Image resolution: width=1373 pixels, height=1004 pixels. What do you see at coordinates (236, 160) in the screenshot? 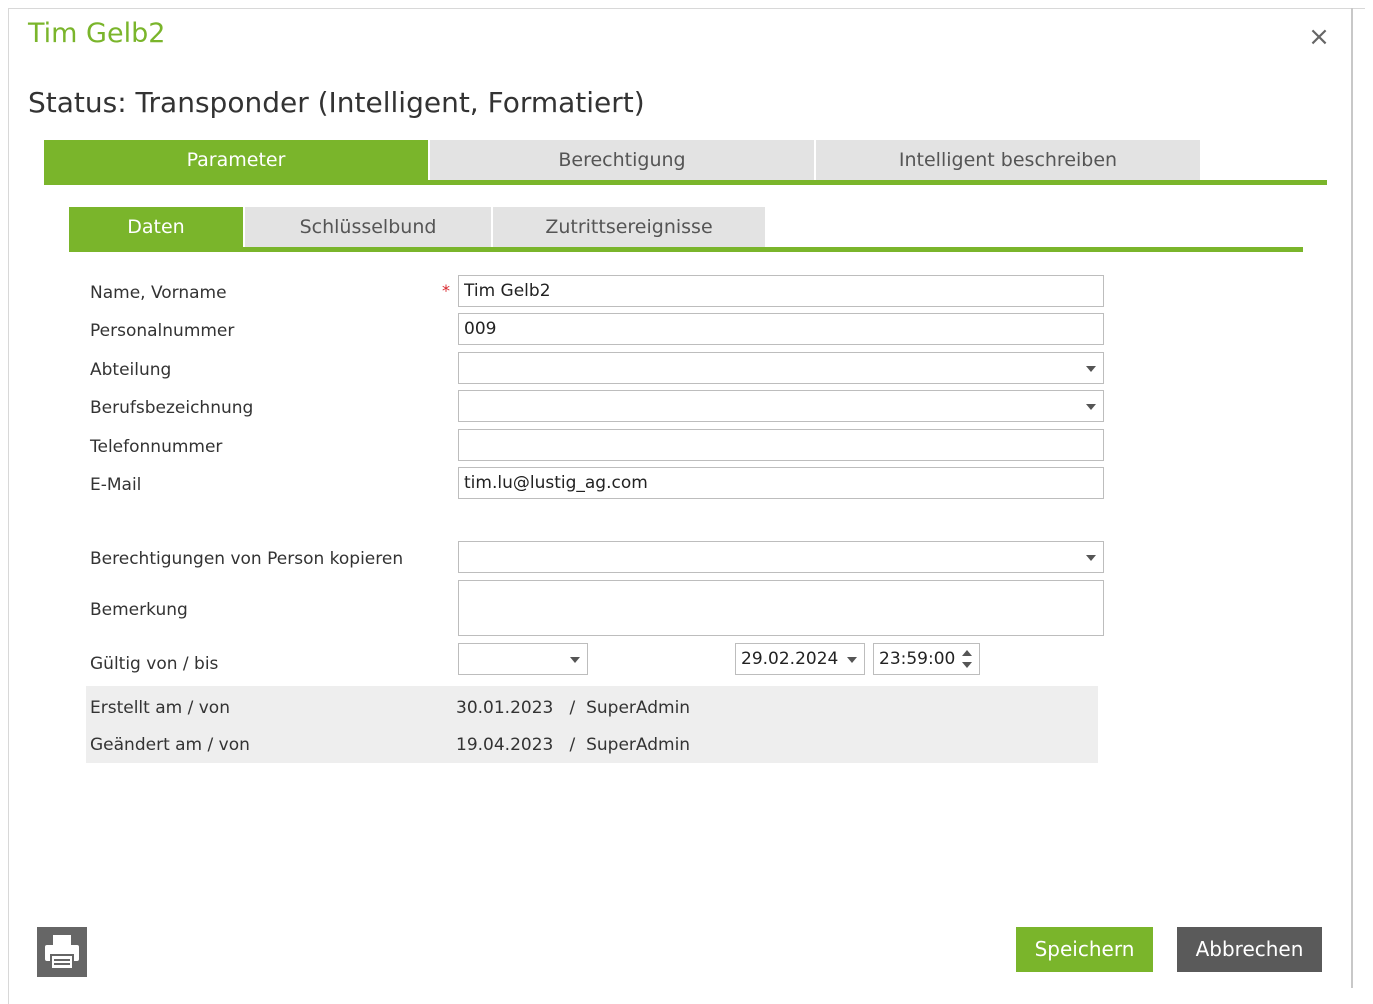
I see `tab-parameter: Parameter` at bounding box center [236, 160].